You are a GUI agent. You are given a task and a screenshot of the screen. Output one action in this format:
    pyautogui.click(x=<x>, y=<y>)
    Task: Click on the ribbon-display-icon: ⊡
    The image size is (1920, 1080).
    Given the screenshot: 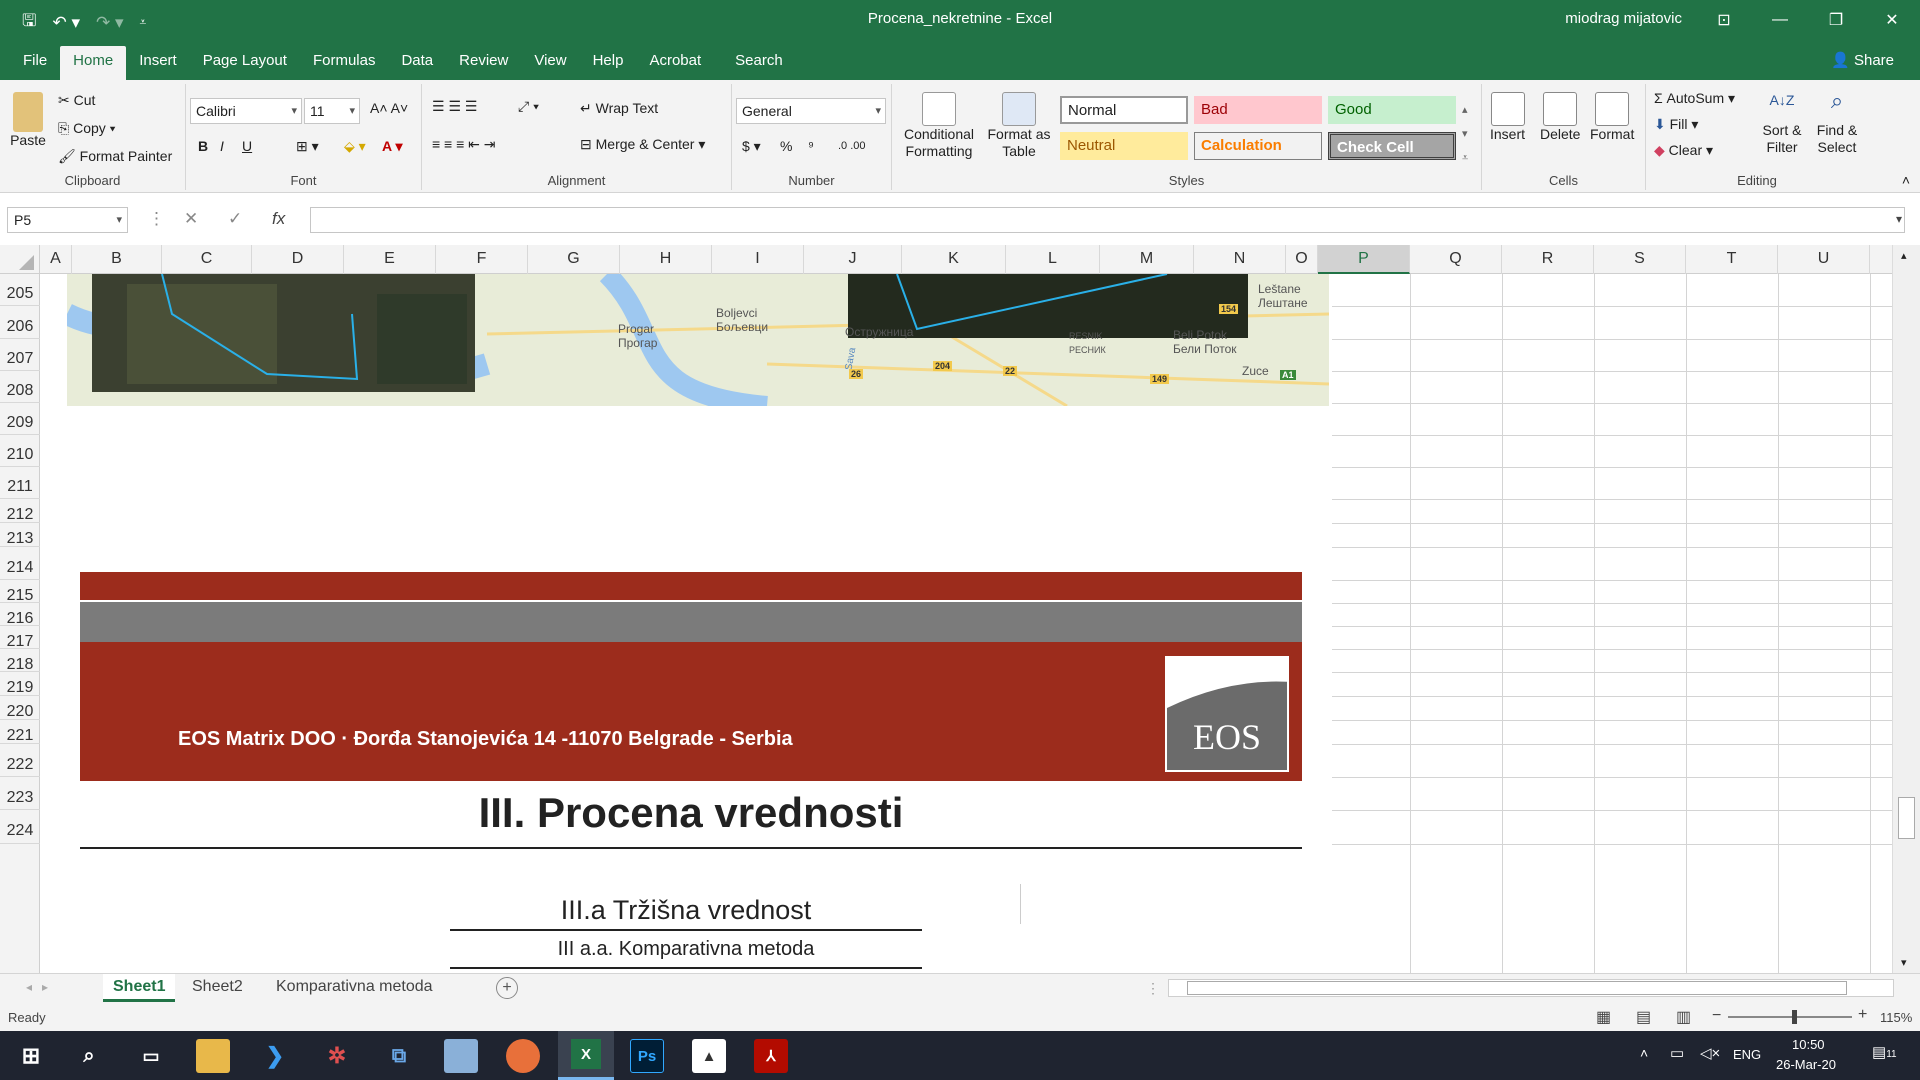 What is the action you would take?
    pyautogui.click(x=1724, y=20)
    